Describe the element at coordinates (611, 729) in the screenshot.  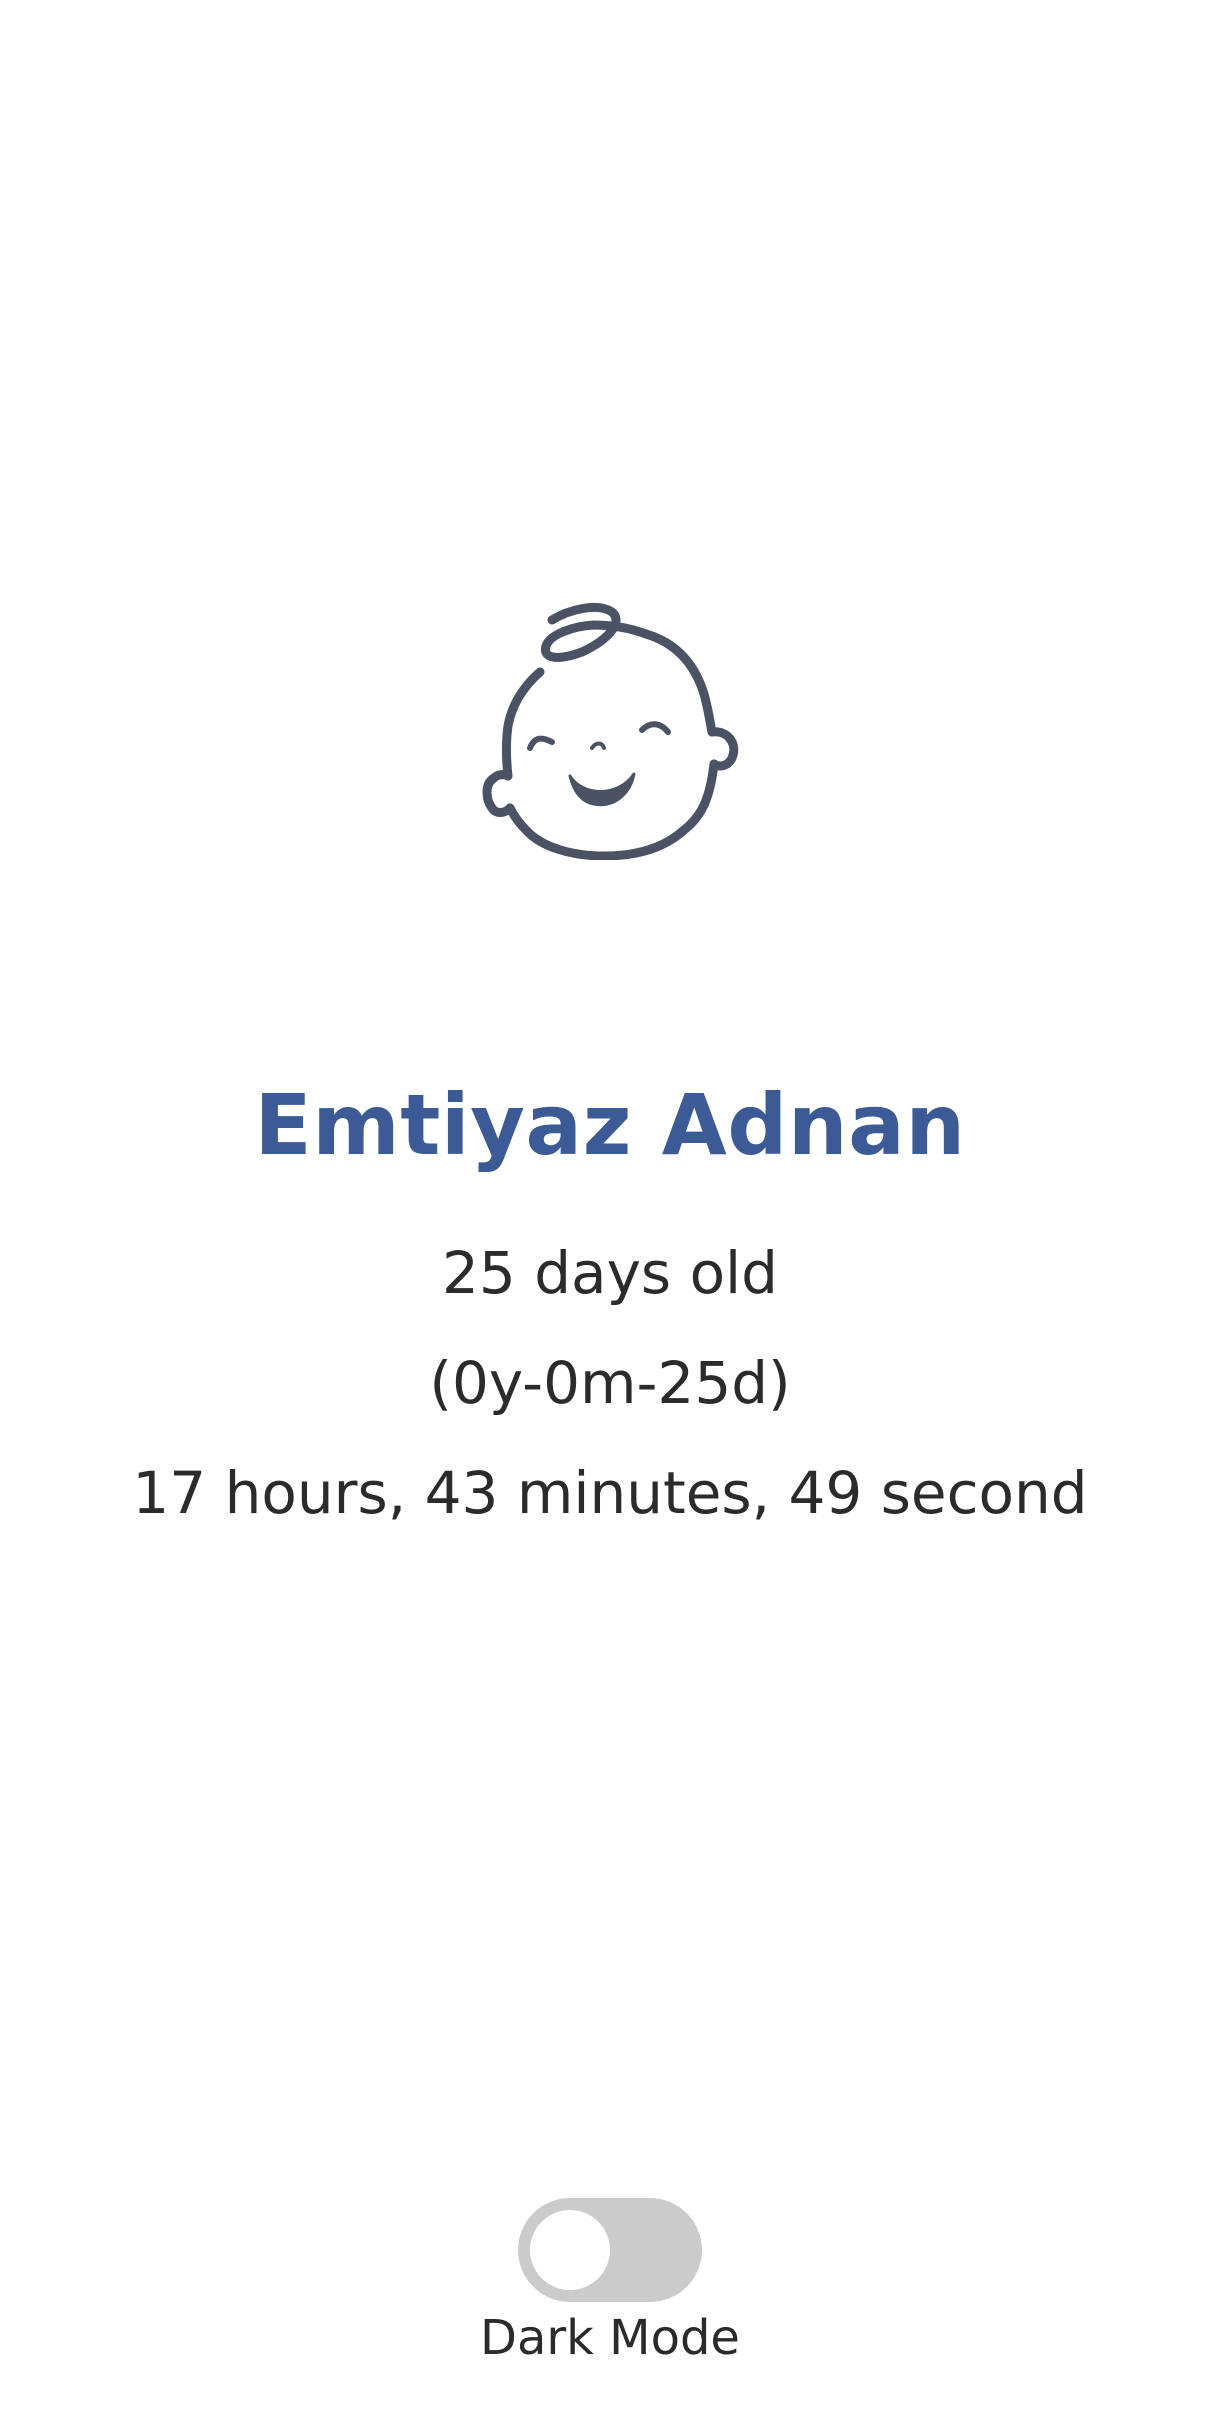
I see `baby-face-icon` at that location.